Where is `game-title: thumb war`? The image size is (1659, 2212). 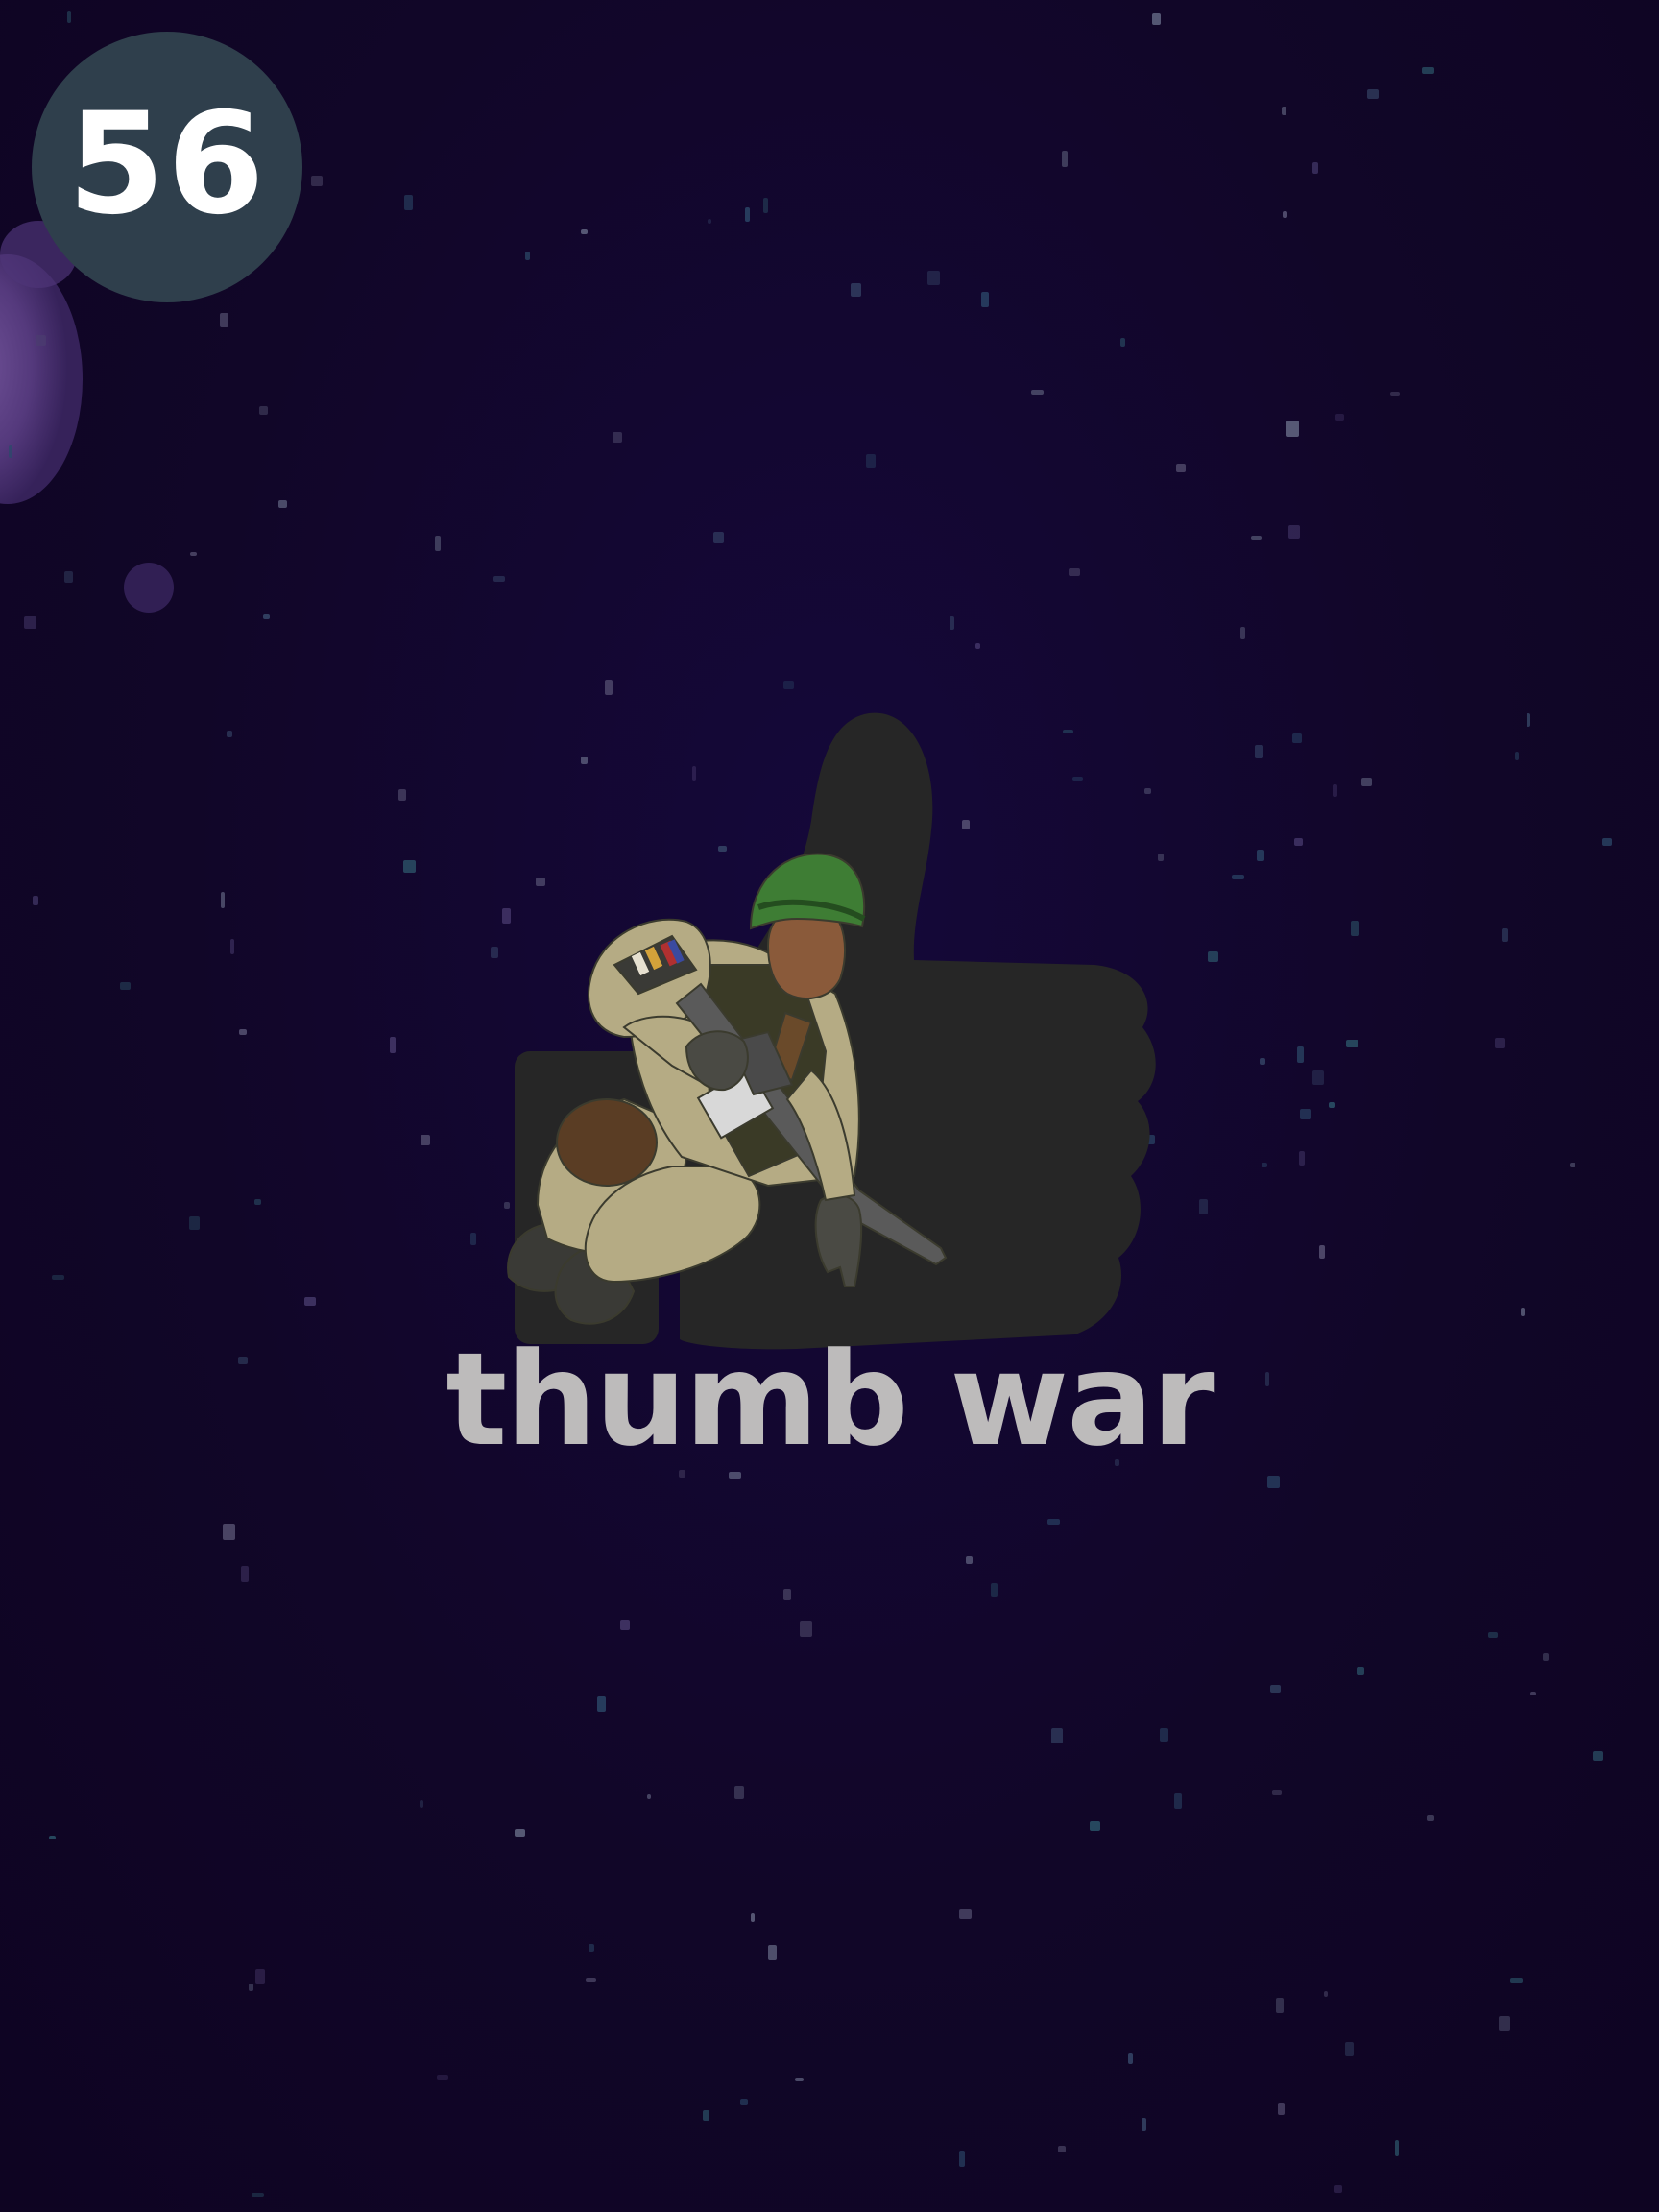
game-title: thumb war is located at coordinates (829, 1400).